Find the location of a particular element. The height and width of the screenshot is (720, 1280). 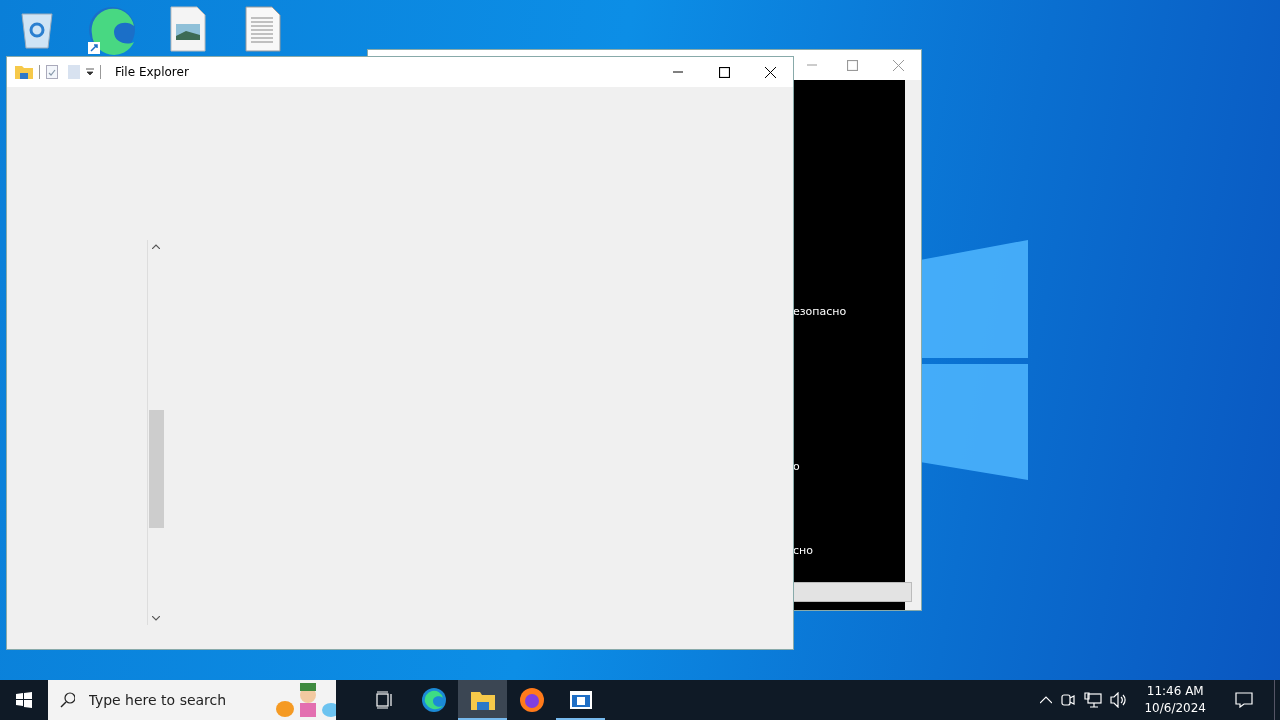

console-text: сно is located at coordinates (803, 550).